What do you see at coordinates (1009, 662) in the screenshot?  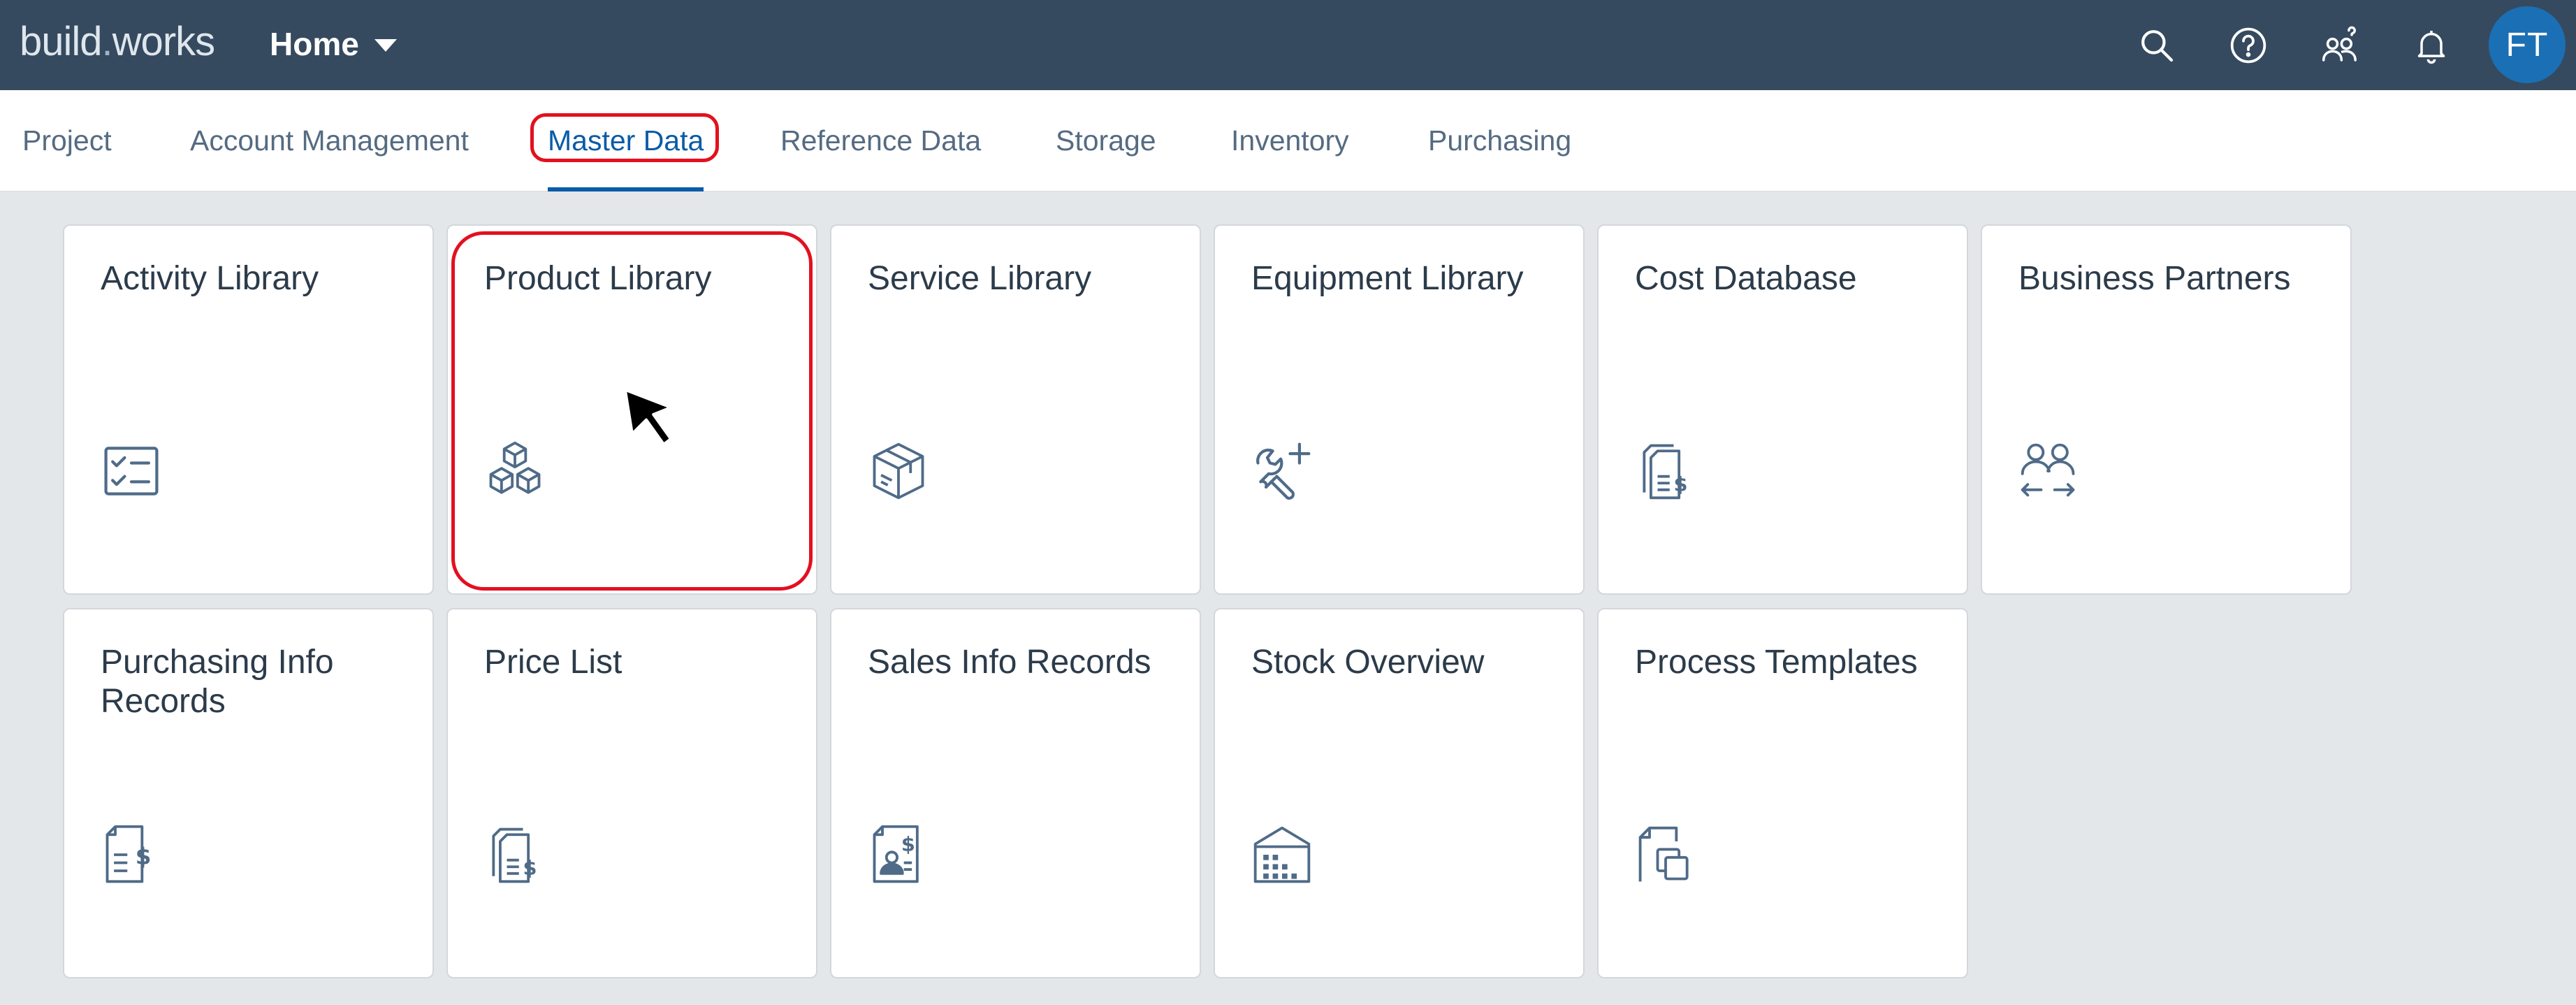 I see `tile-title: Sales Info Records` at bounding box center [1009, 662].